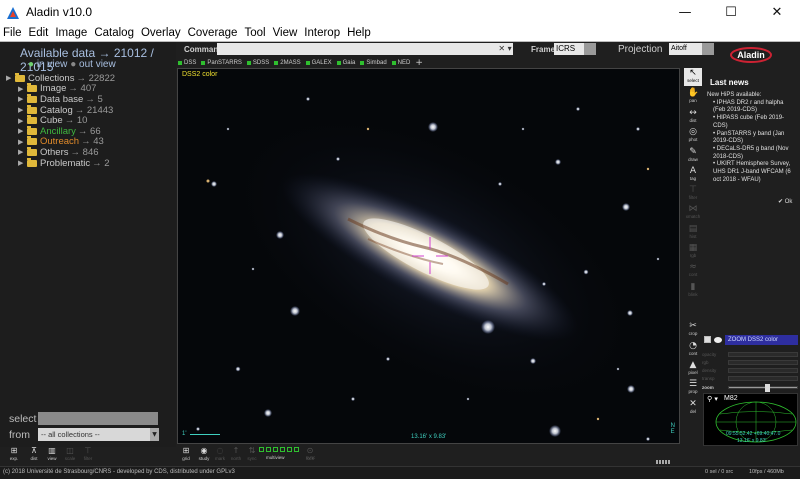 The width and height of the screenshot is (800, 479). I want to click on zoom-track, so click(763, 387).